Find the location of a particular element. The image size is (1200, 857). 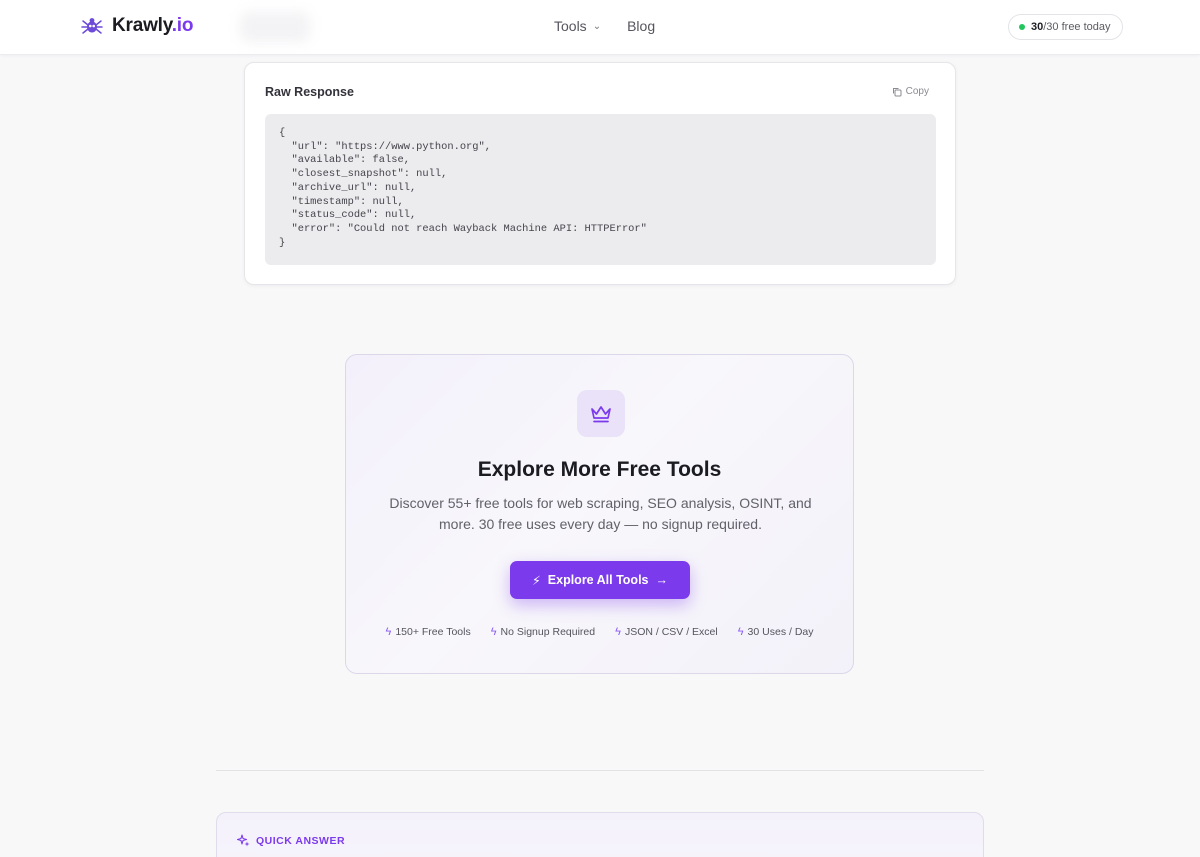

usage-badge: 30/30 free today is located at coordinates (1065, 27).